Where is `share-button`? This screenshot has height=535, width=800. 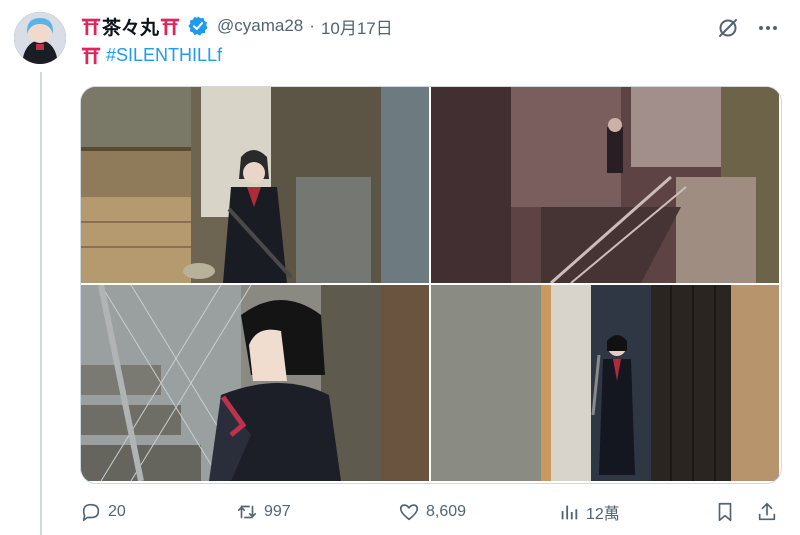 share-button is located at coordinates (767, 512).